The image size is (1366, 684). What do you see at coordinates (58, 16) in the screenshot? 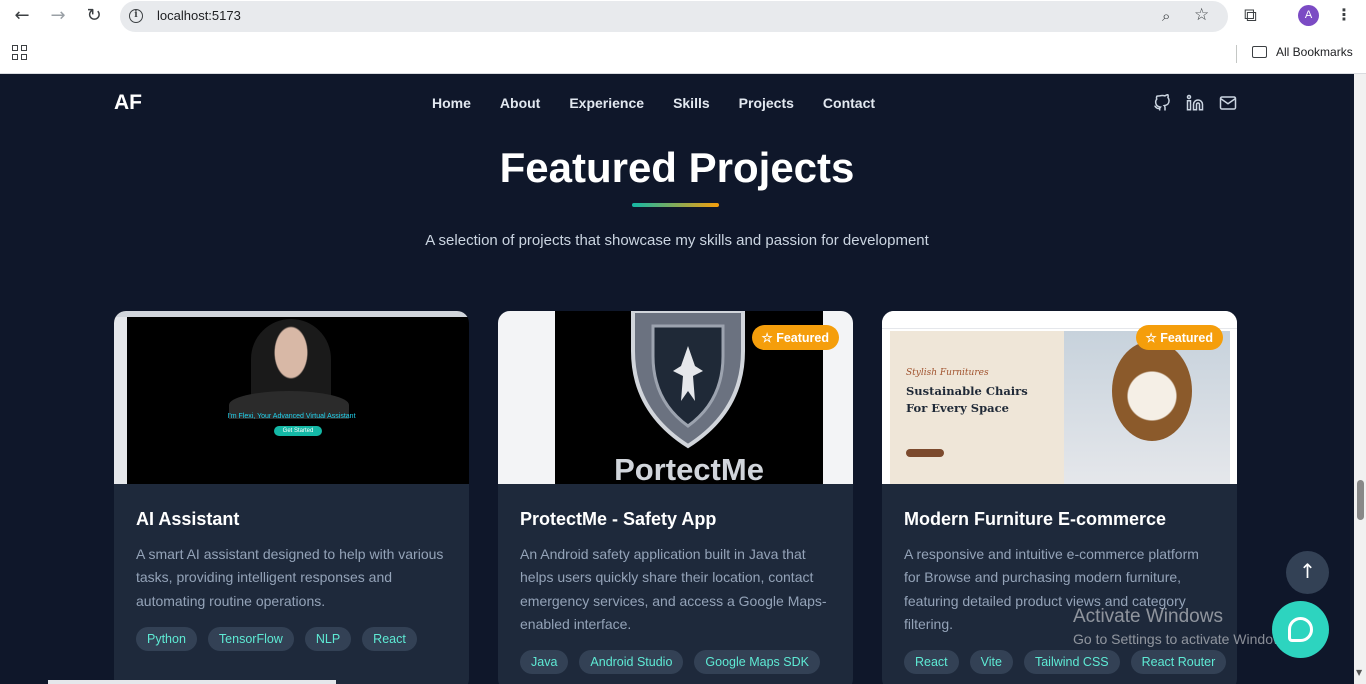
I see `forward-icon: →` at bounding box center [58, 16].